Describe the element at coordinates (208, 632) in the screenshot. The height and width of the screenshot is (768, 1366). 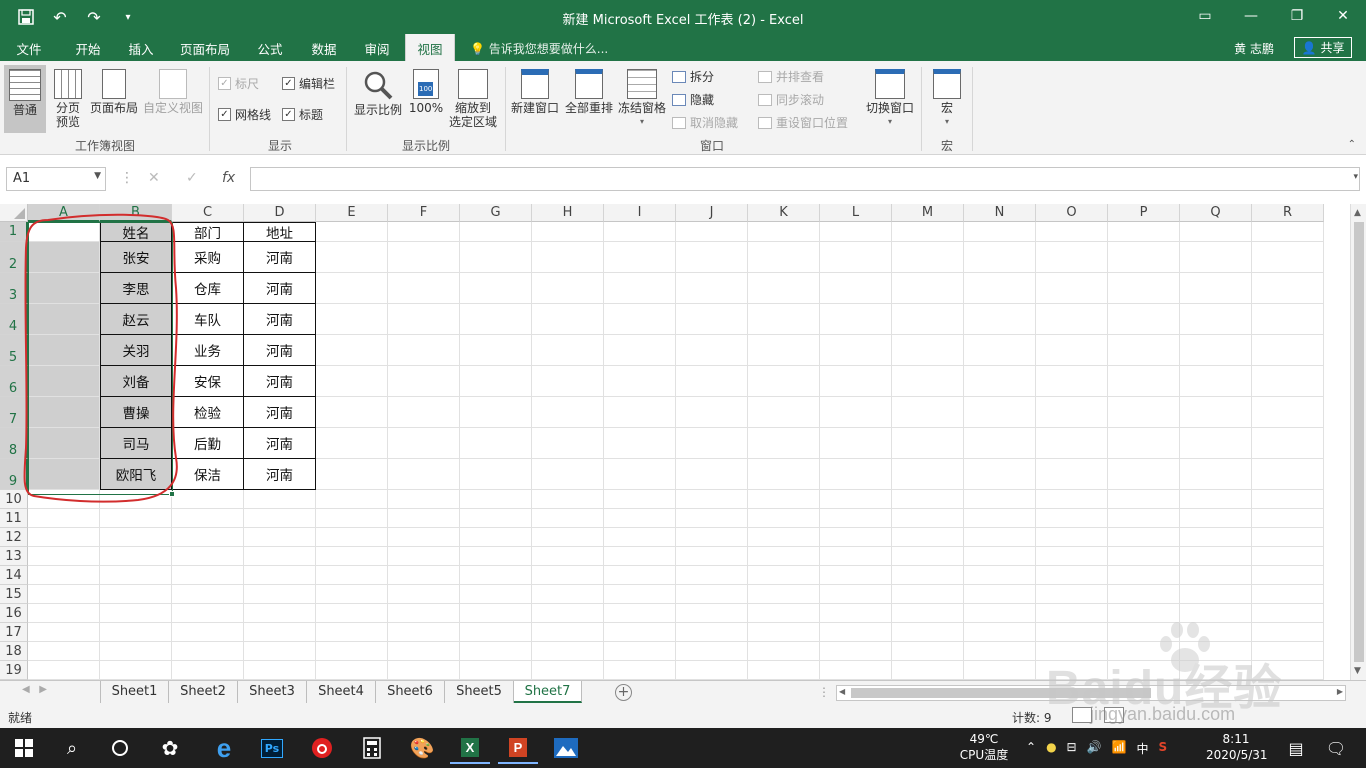
I see `cell-c17` at that location.